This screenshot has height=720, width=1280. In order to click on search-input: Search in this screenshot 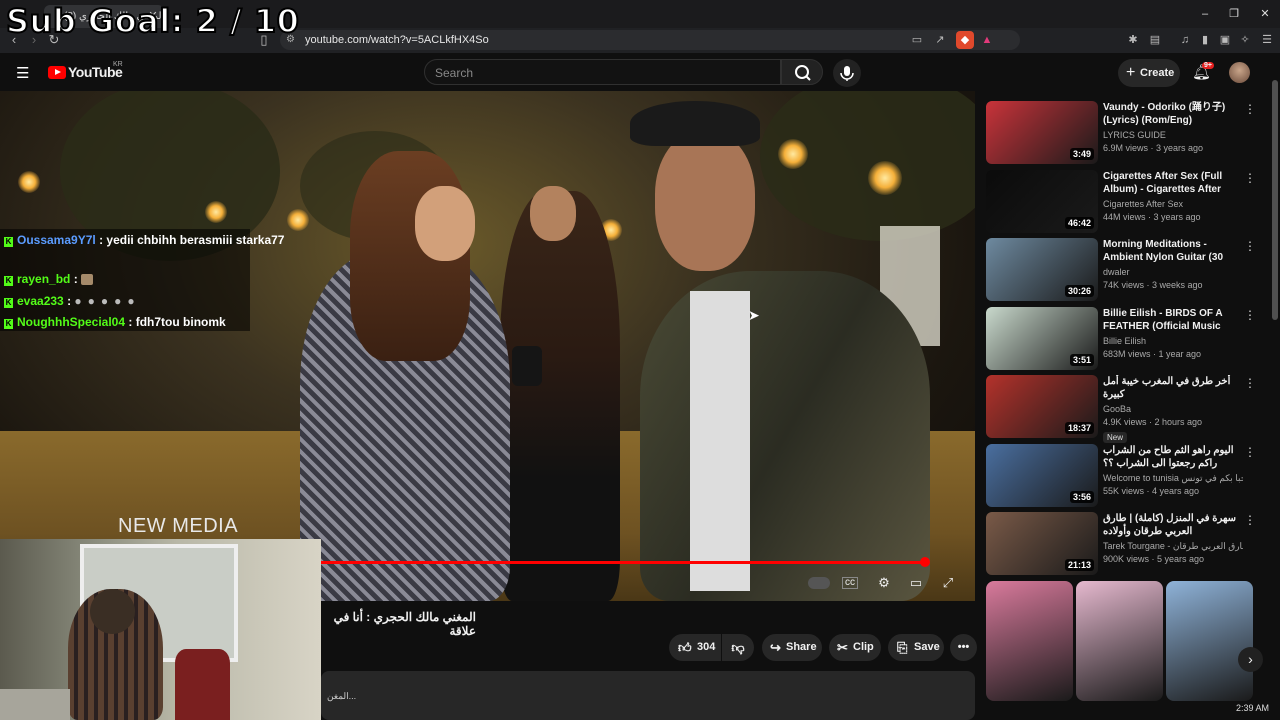, I will do `click(602, 72)`.